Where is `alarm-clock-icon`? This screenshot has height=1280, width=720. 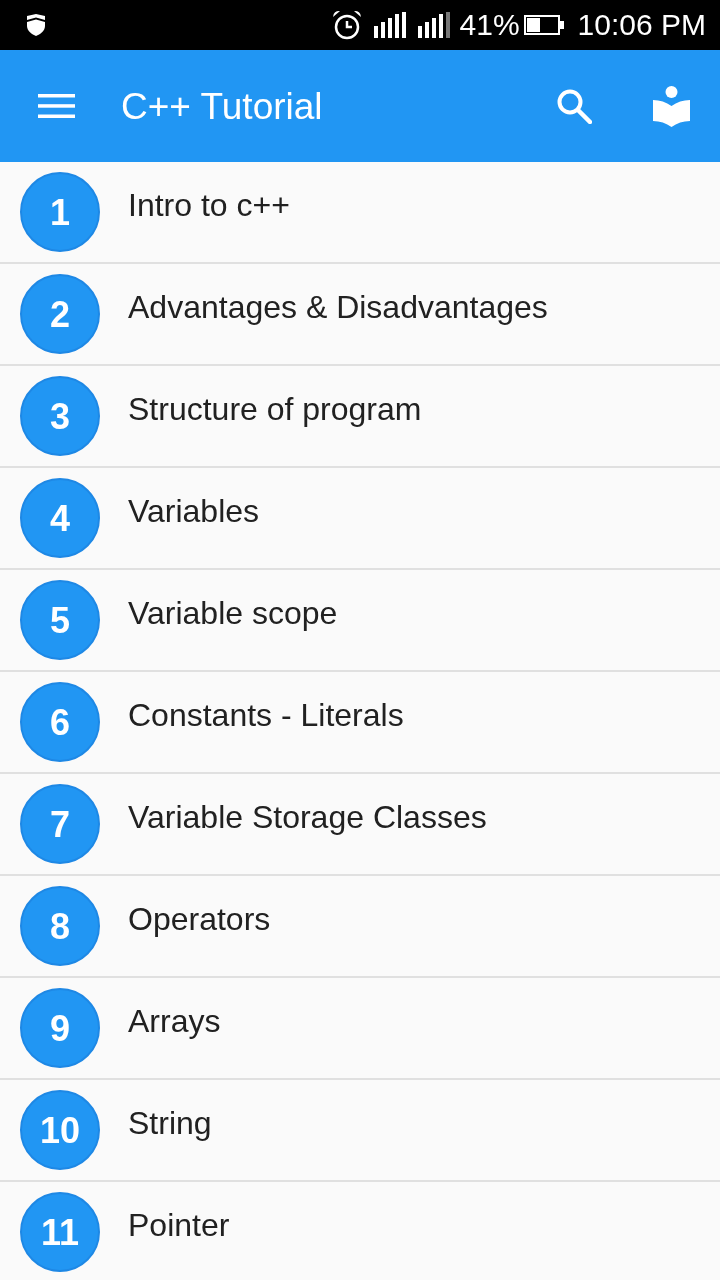 alarm-clock-icon is located at coordinates (346, 25).